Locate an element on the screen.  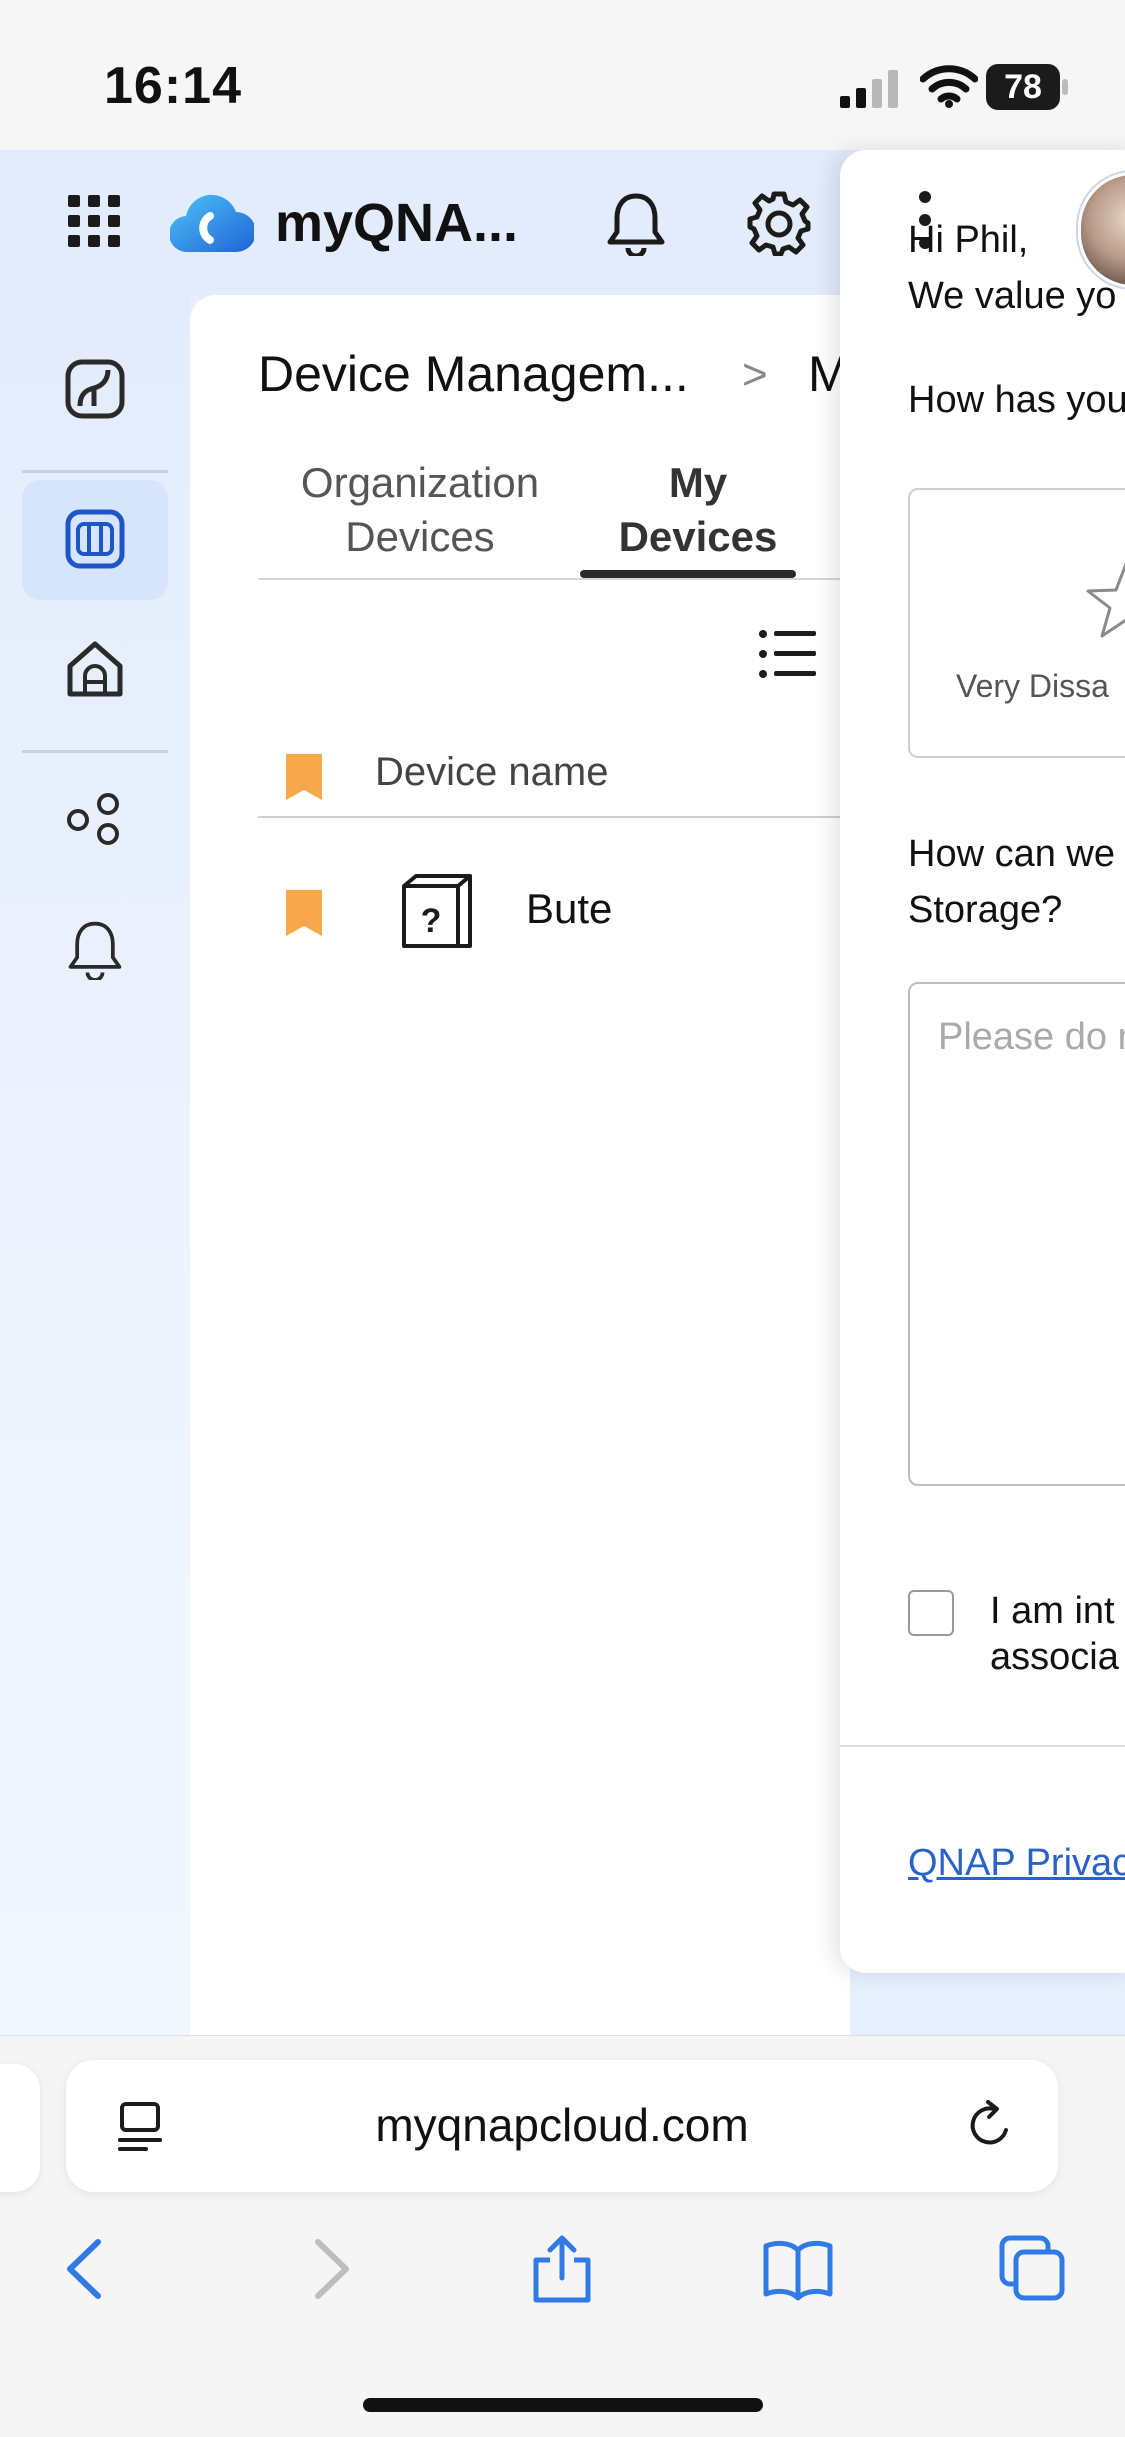
question-line1: How can we is located at coordinates (1011, 854).